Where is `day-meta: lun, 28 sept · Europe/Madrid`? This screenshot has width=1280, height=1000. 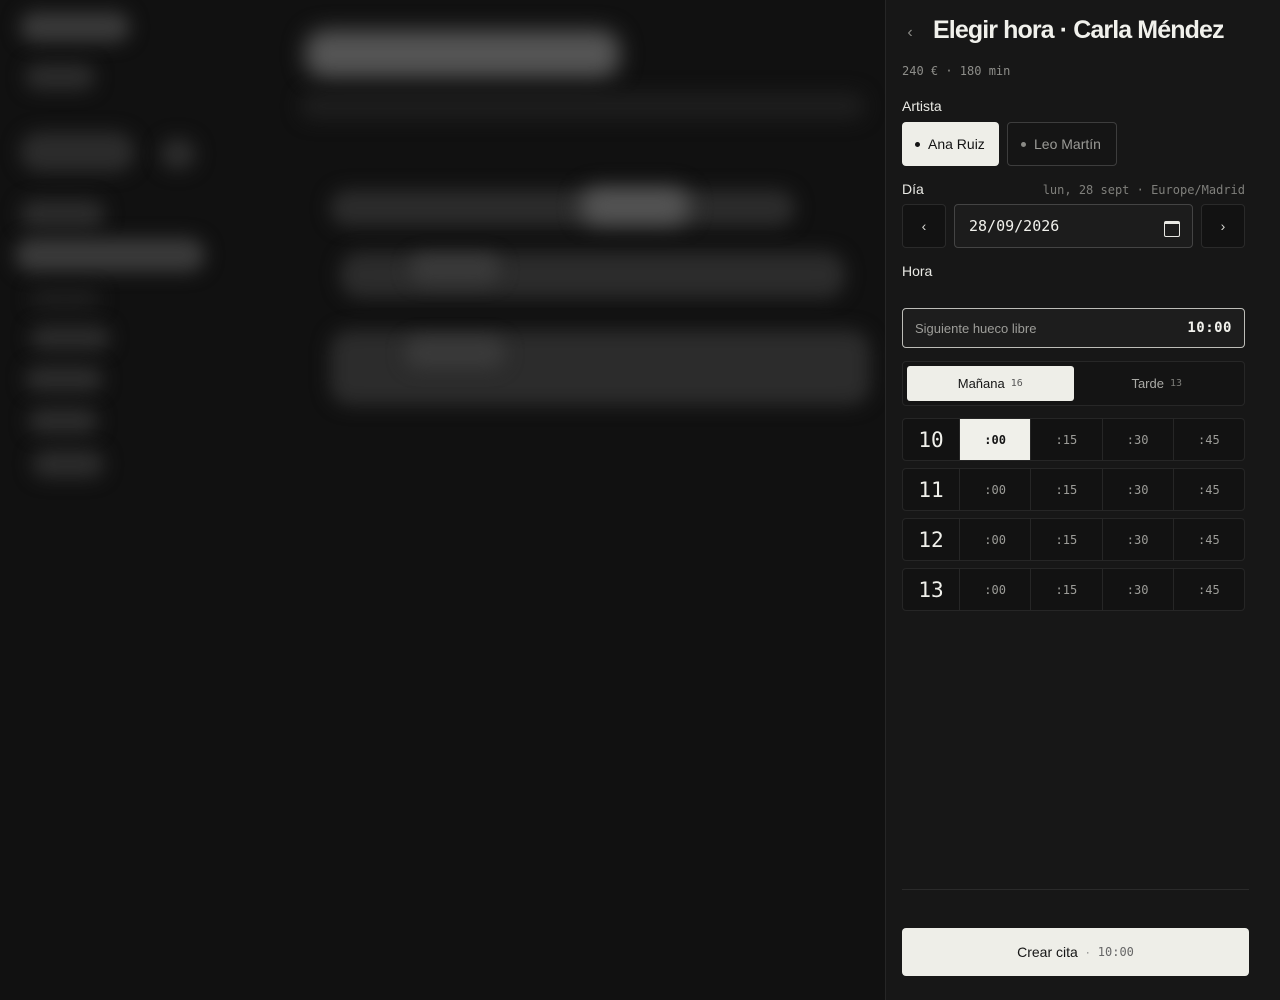 day-meta: lun, 28 sept · Europe/Madrid is located at coordinates (1143, 190).